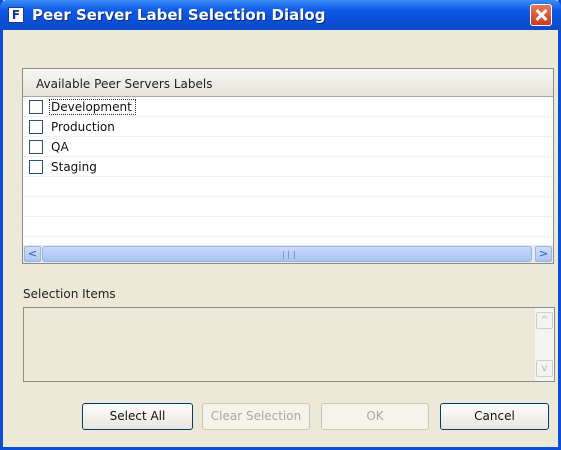 Image resolution: width=561 pixels, height=450 pixels. What do you see at coordinates (179, 15) in the screenshot?
I see `window-title: Peer Server Label Selection Dialog` at bounding box center [179, 15].